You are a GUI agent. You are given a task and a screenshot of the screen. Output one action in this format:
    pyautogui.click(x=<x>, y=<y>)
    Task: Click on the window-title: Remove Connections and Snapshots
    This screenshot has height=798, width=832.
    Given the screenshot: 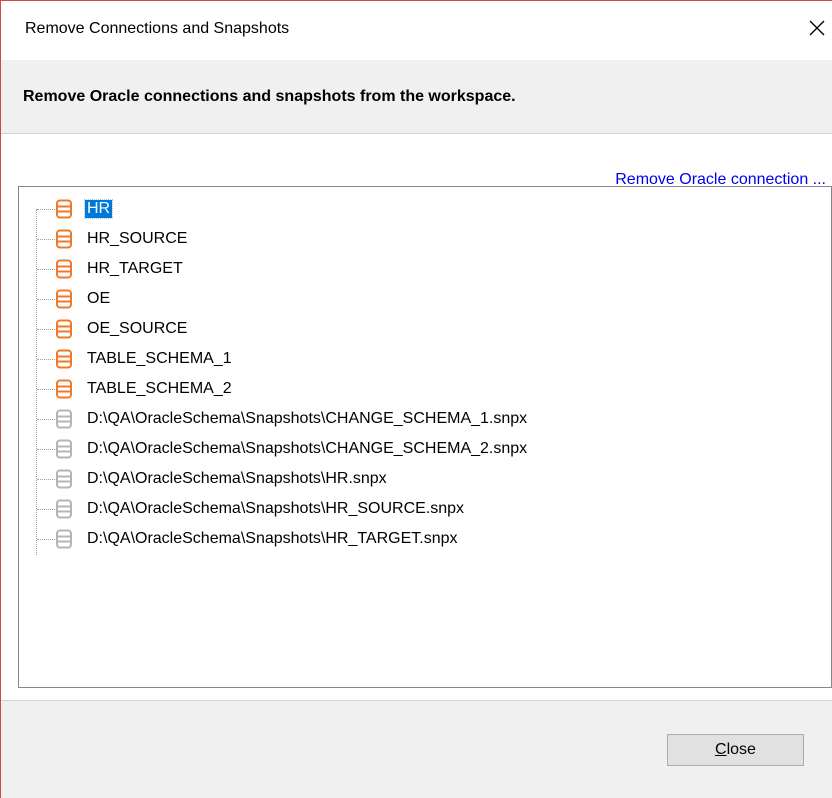 What is the action you would take?
    pyautogui.click(x=157, y=28)
    